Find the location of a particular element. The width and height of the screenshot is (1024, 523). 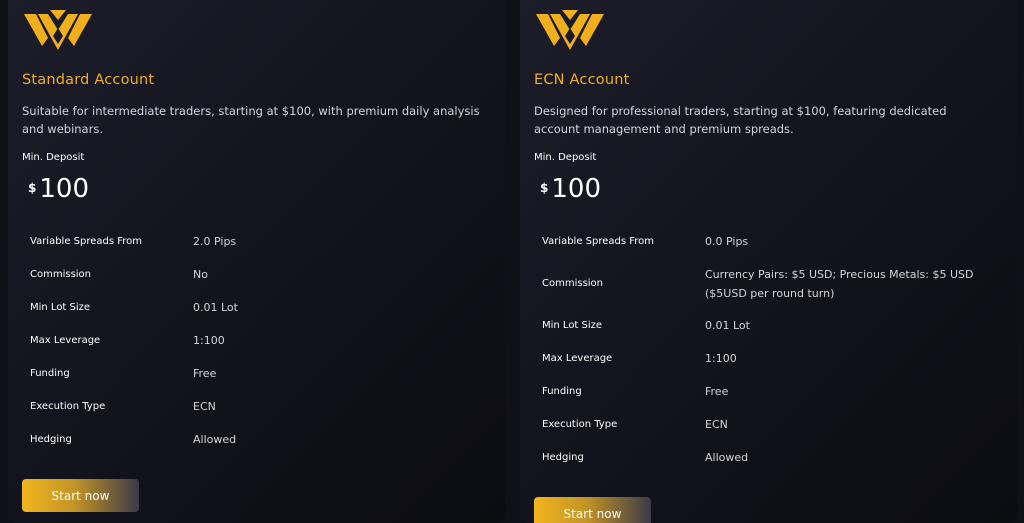

spec-row: Variable Spreads From 0.0 Pips is located at coordinates (772, 241).